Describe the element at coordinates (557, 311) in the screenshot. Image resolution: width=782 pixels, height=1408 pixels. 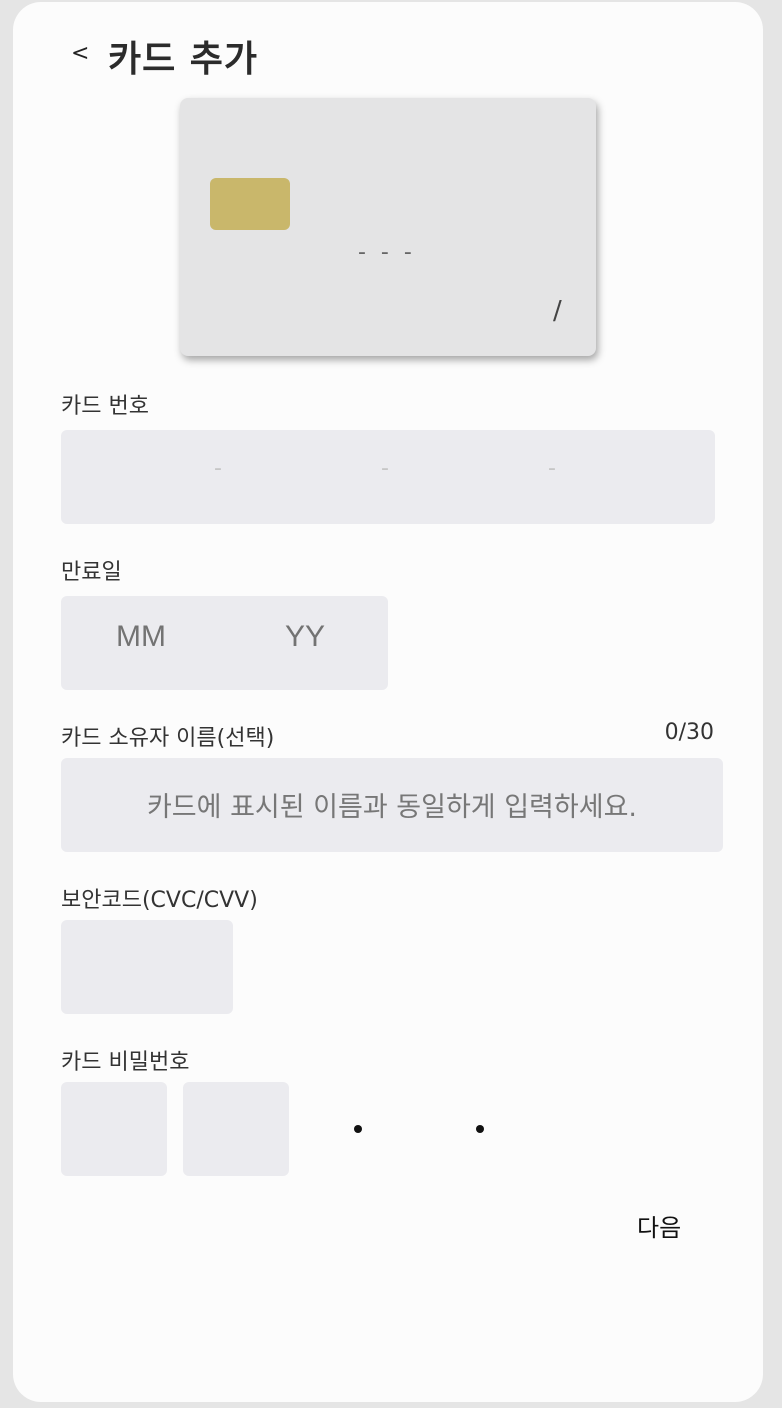
I see `card-expiry-preview: /` at that location.